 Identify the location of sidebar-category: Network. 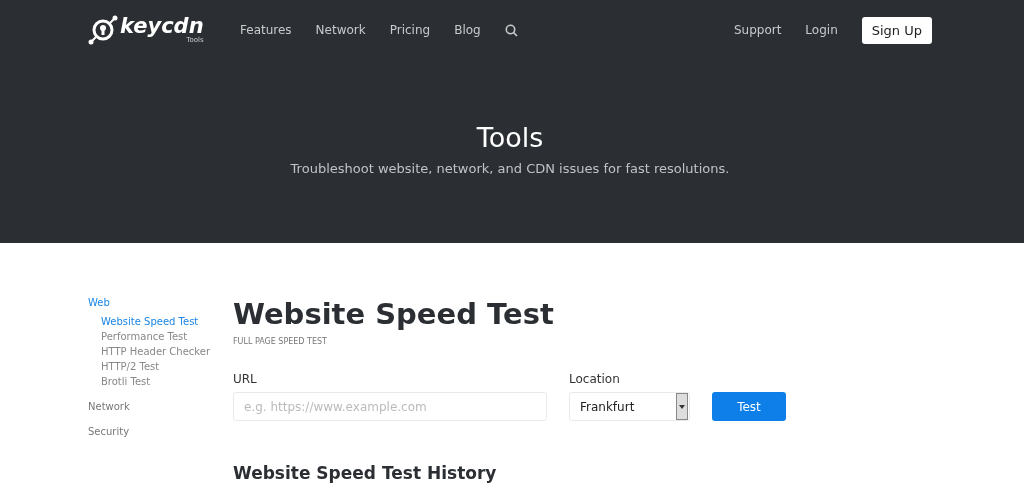
(160, 406).